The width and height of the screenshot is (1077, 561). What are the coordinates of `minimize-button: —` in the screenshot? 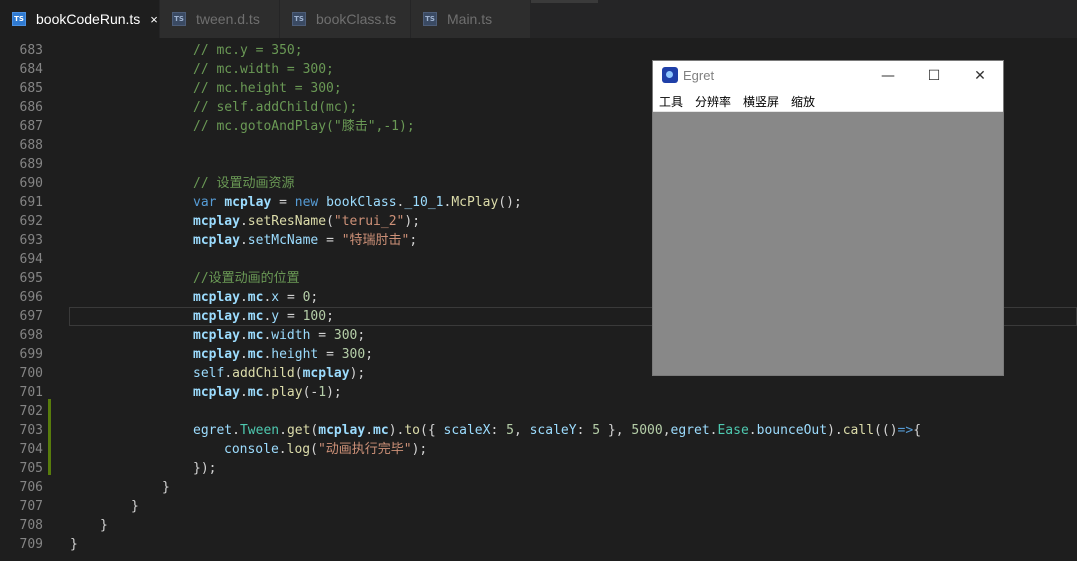 It's located at (888, 76).